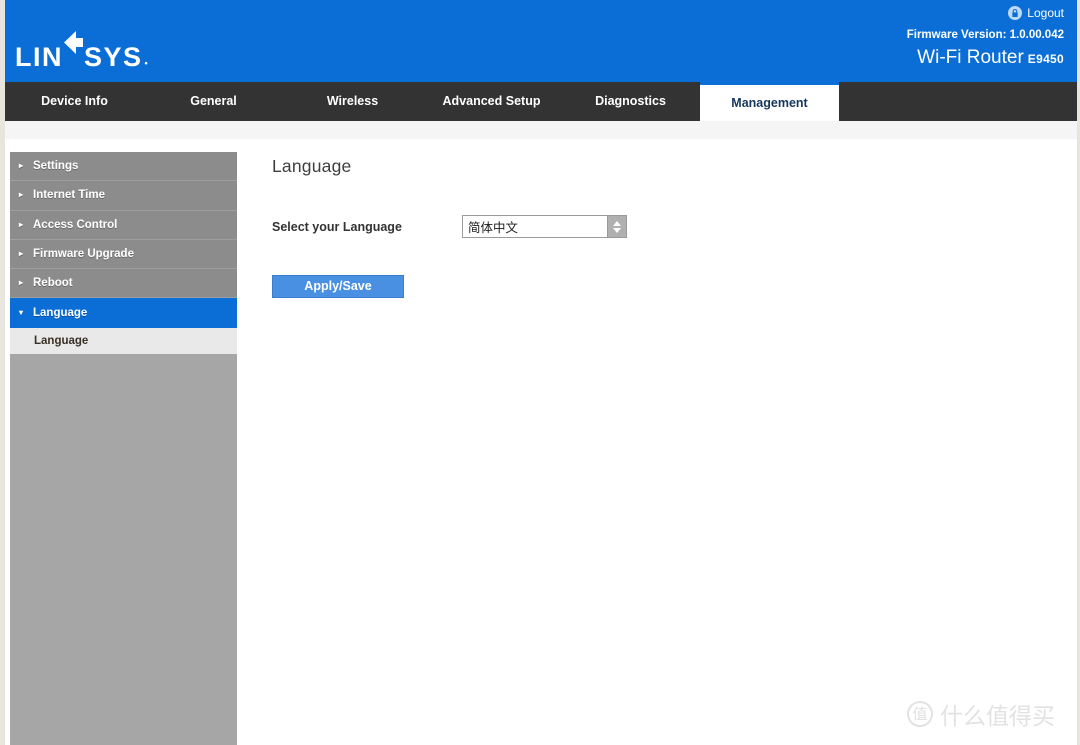  Describe the element at coordinates (338, 286) in the screenshot. I see `apply-save-button: Apply/Save` at that location.